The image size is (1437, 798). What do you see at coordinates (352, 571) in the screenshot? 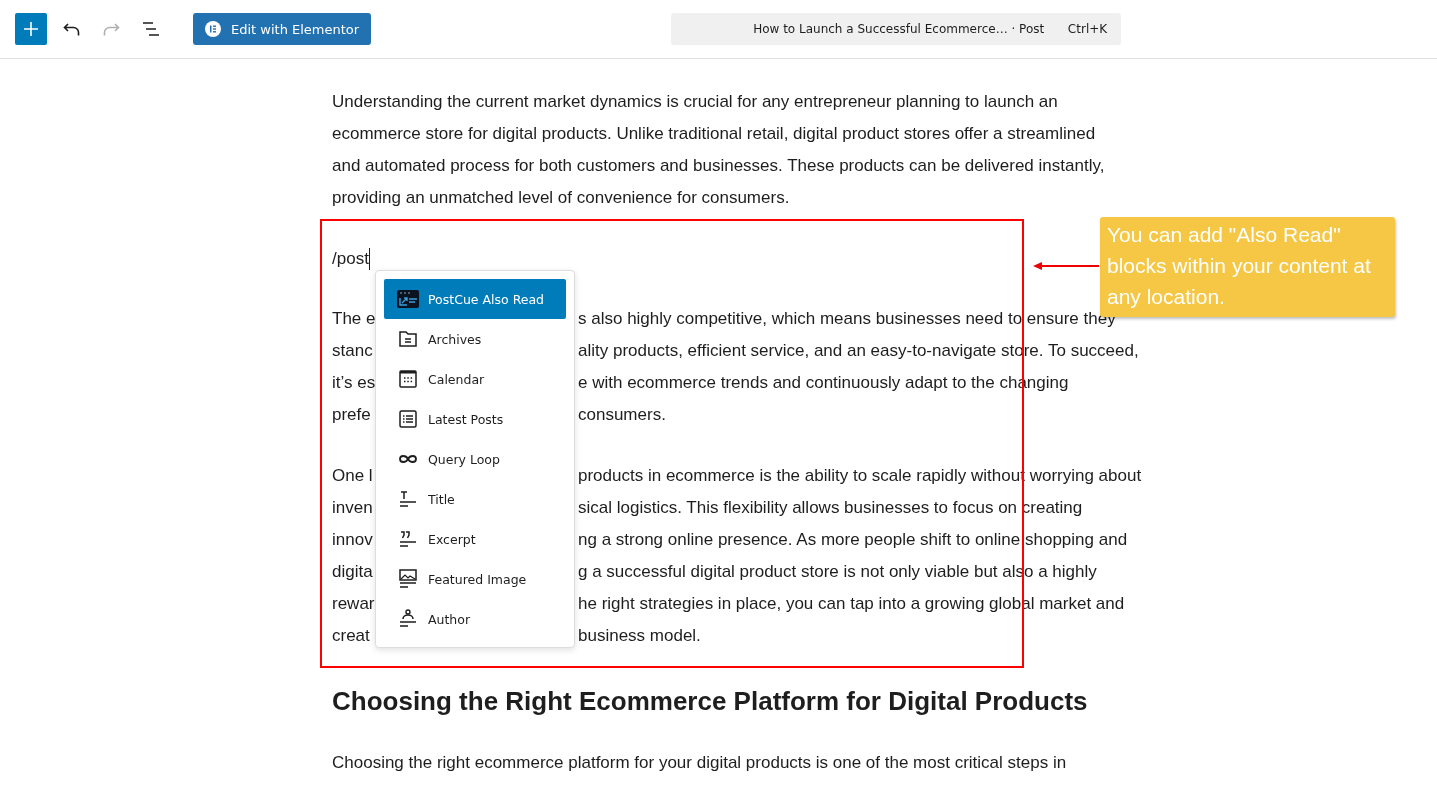
I see `paragraph-text: digita` at bounding box center [352, 571].